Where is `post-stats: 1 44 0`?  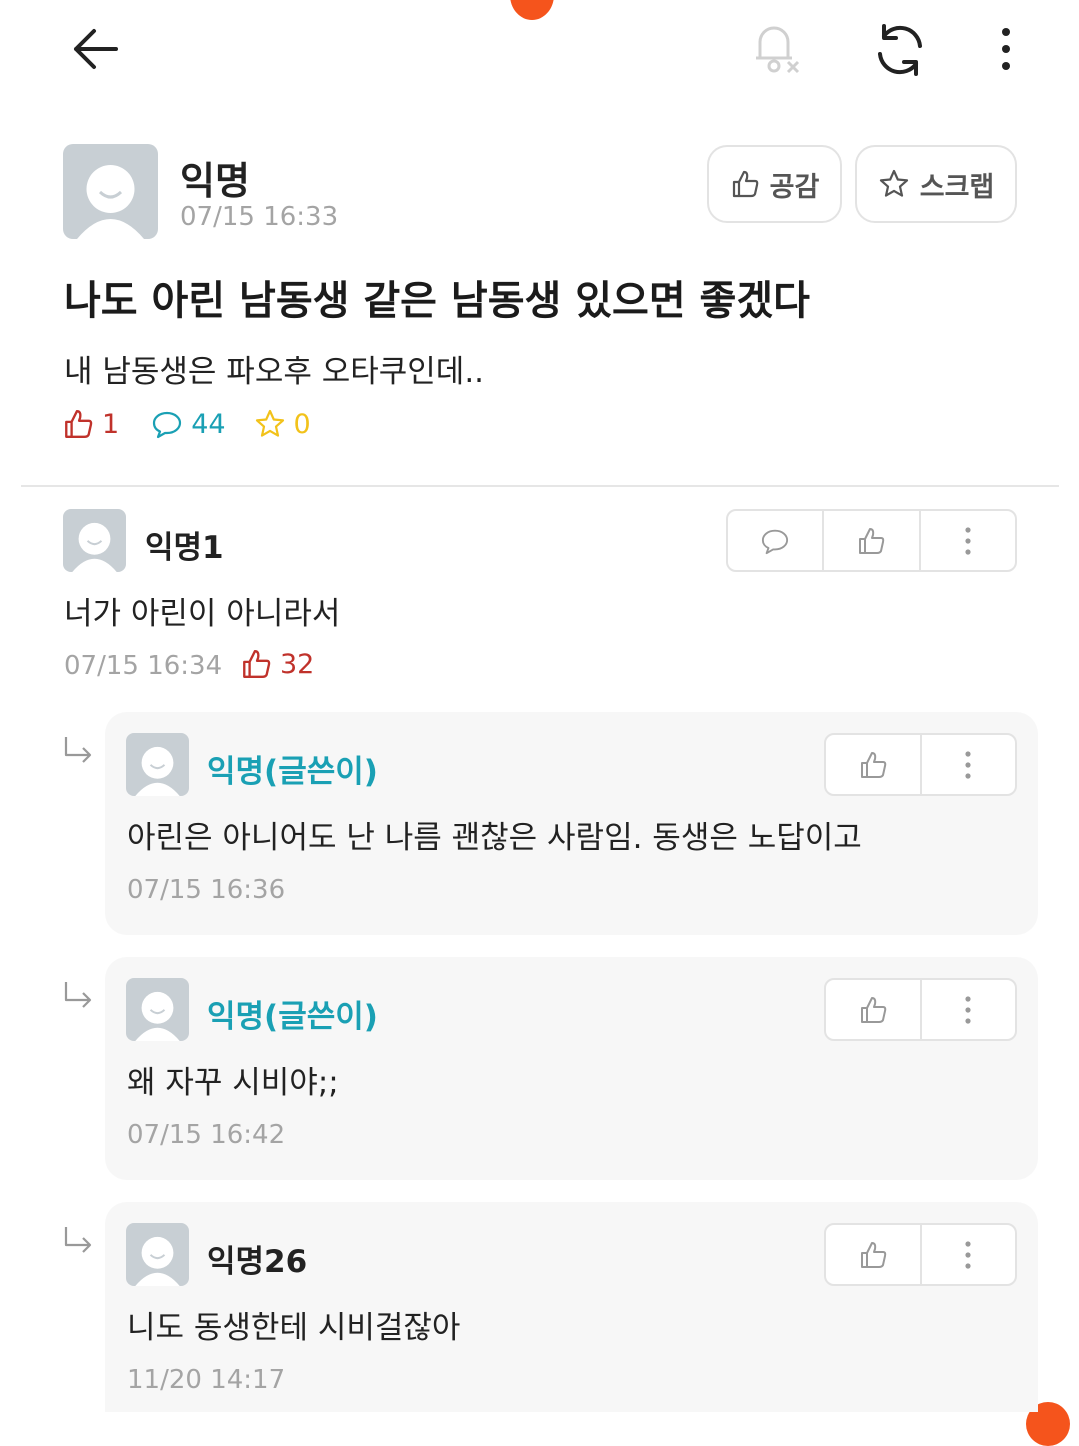 post-stats: 1 44 0 is located at coordinates (186, 424).